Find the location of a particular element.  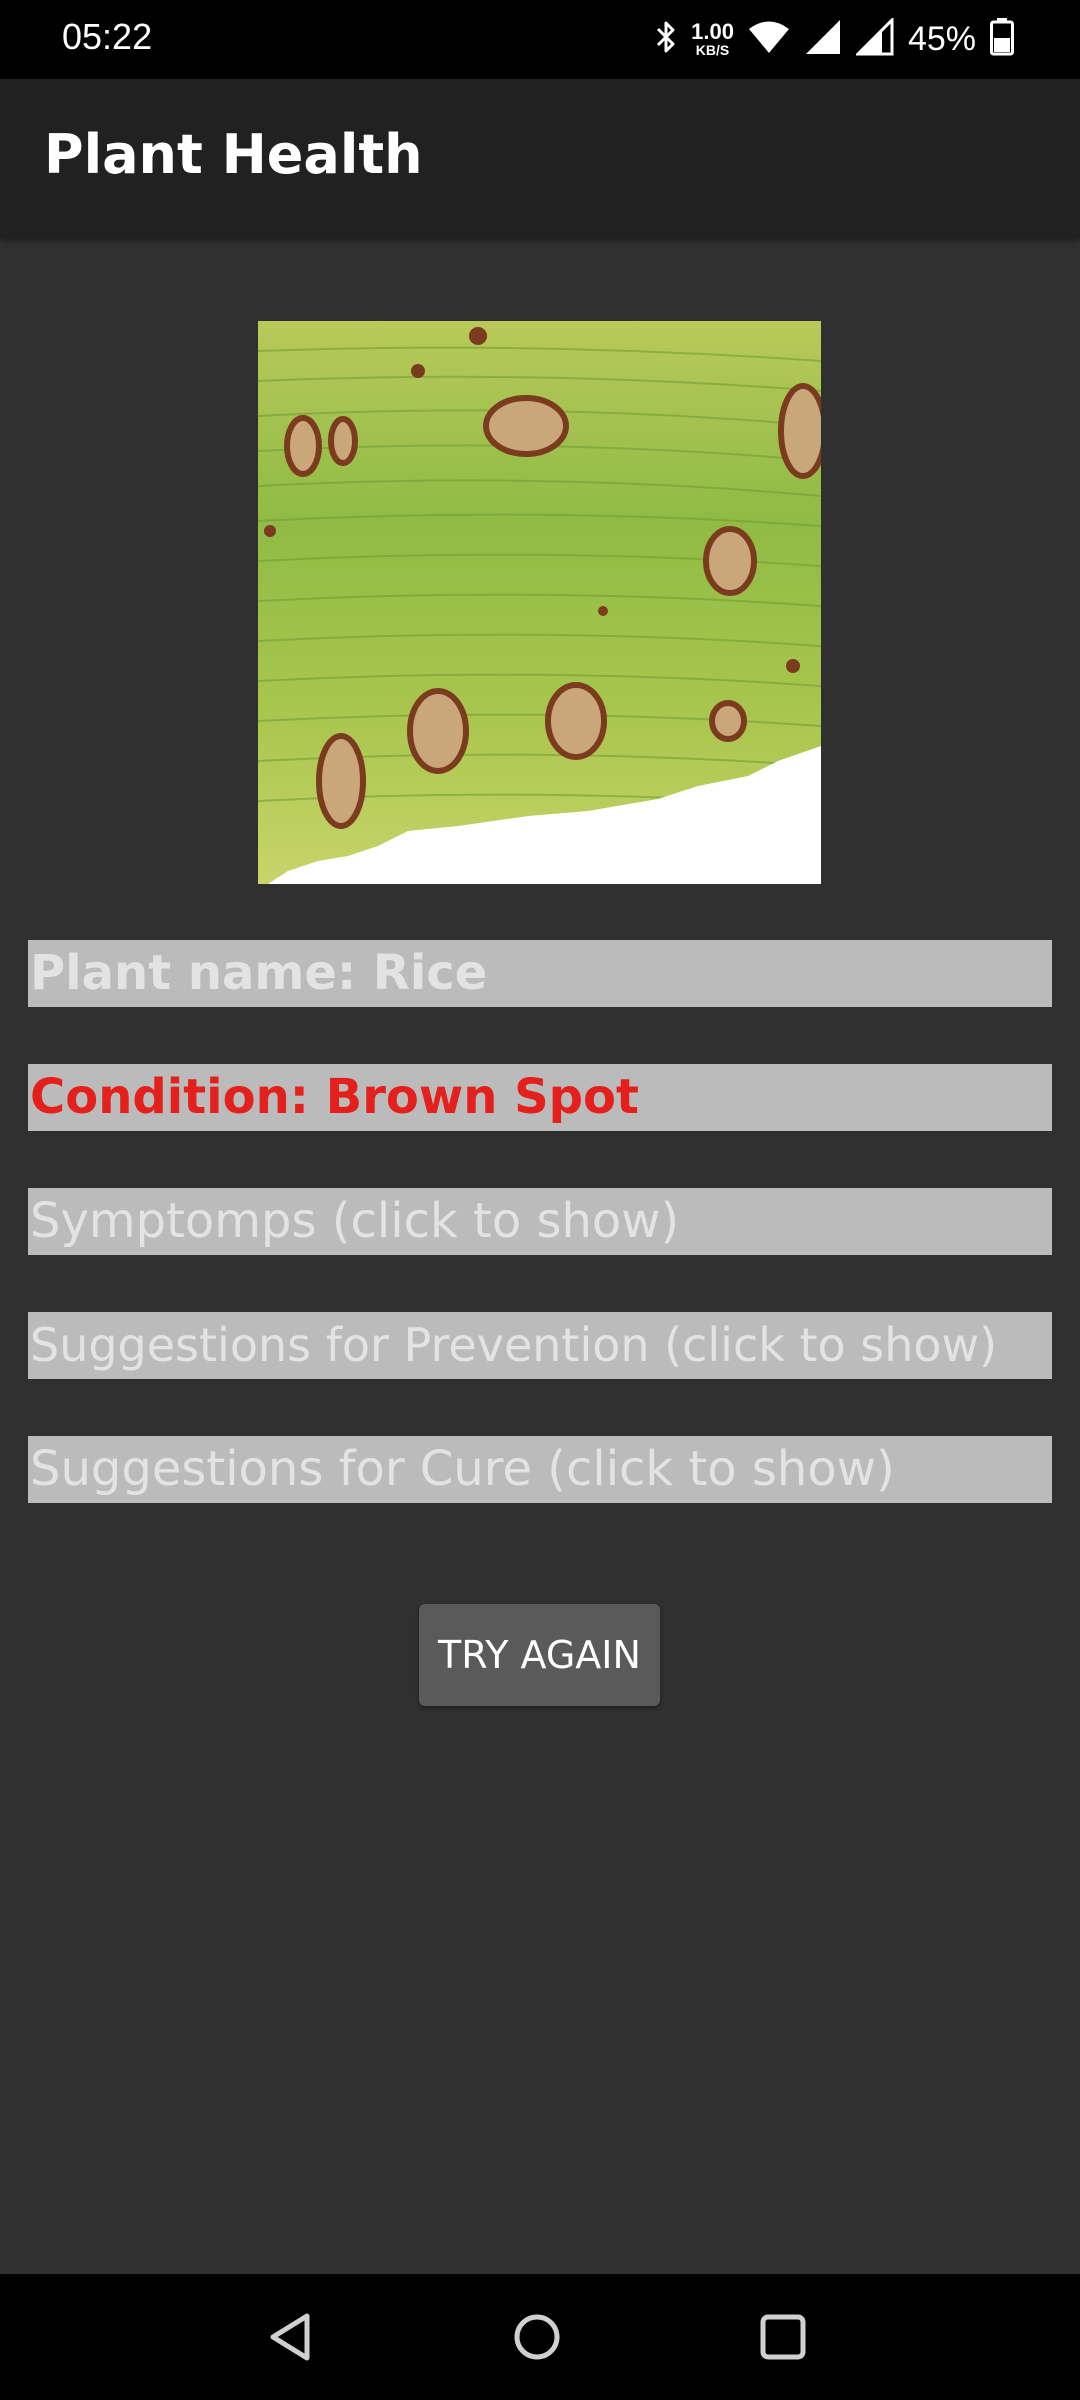

app-bar: Plant Health is located at coordinates (540, 158).